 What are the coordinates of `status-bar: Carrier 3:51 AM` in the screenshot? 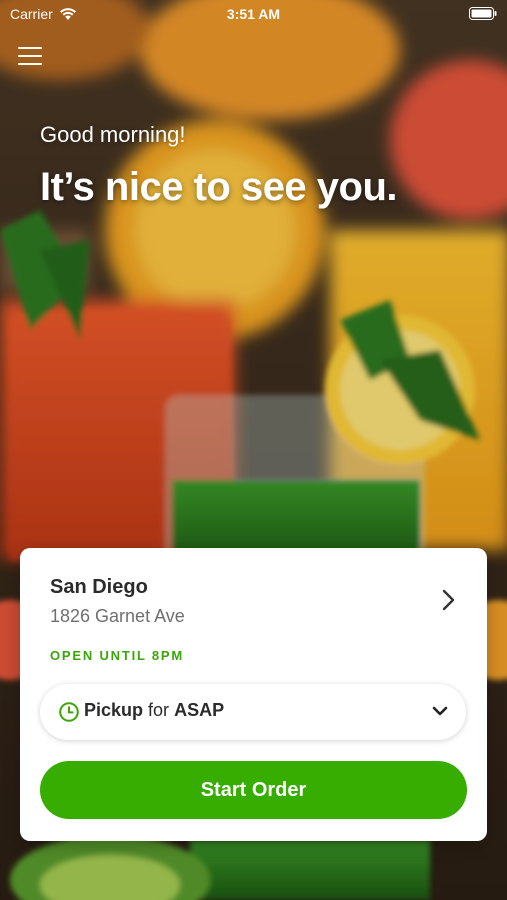 It's located at (253, 15).